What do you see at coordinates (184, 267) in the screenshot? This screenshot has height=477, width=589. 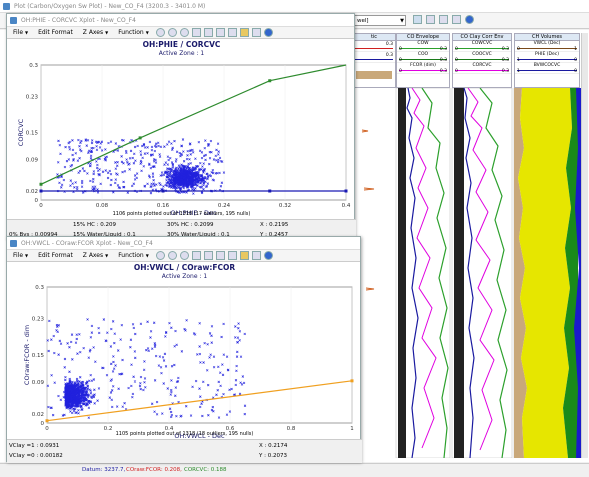 I see `chart2-title: OH:VWCL / COraw:FCOR` at bounding box center [184, 267].